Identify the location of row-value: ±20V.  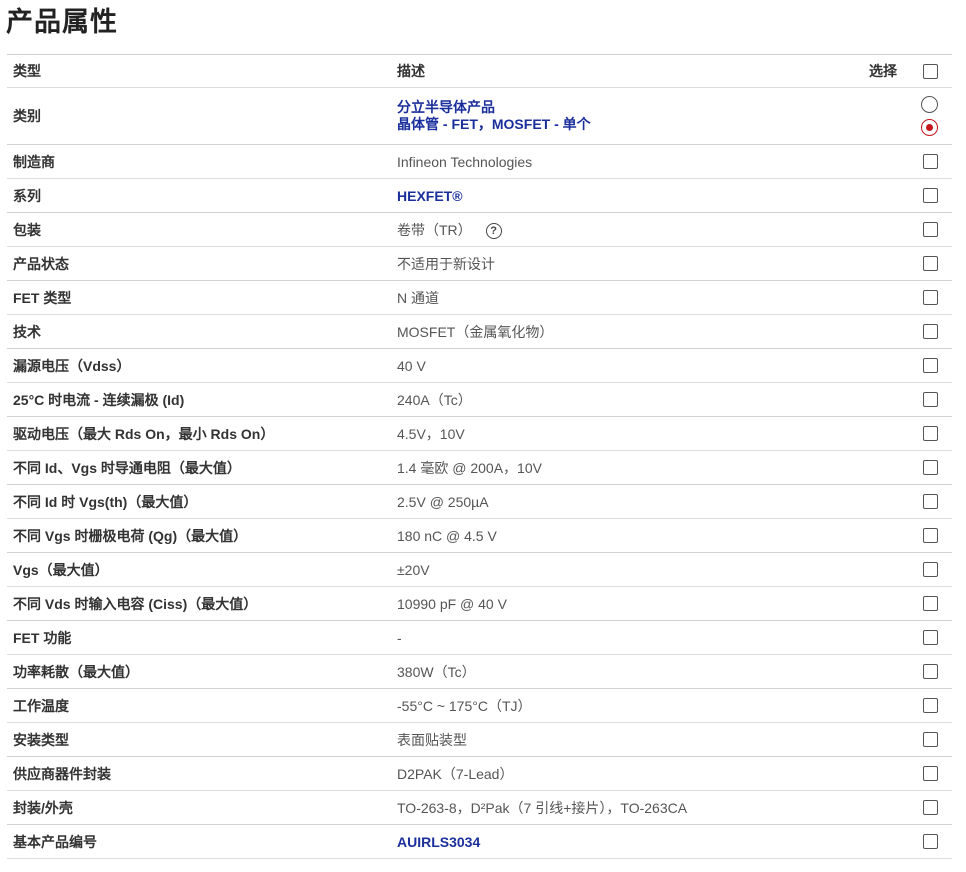
(413, 569).